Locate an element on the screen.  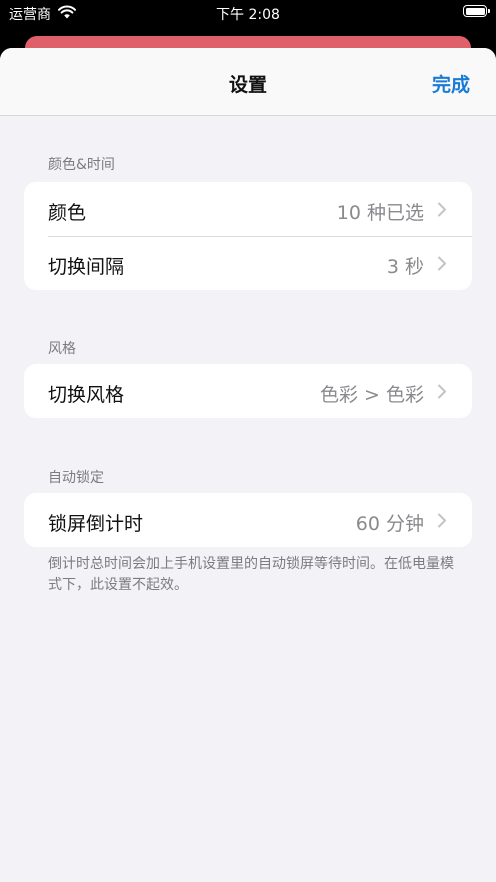
section-header-auto-lock: 自动锁定 is located at coordinates (76, 478).